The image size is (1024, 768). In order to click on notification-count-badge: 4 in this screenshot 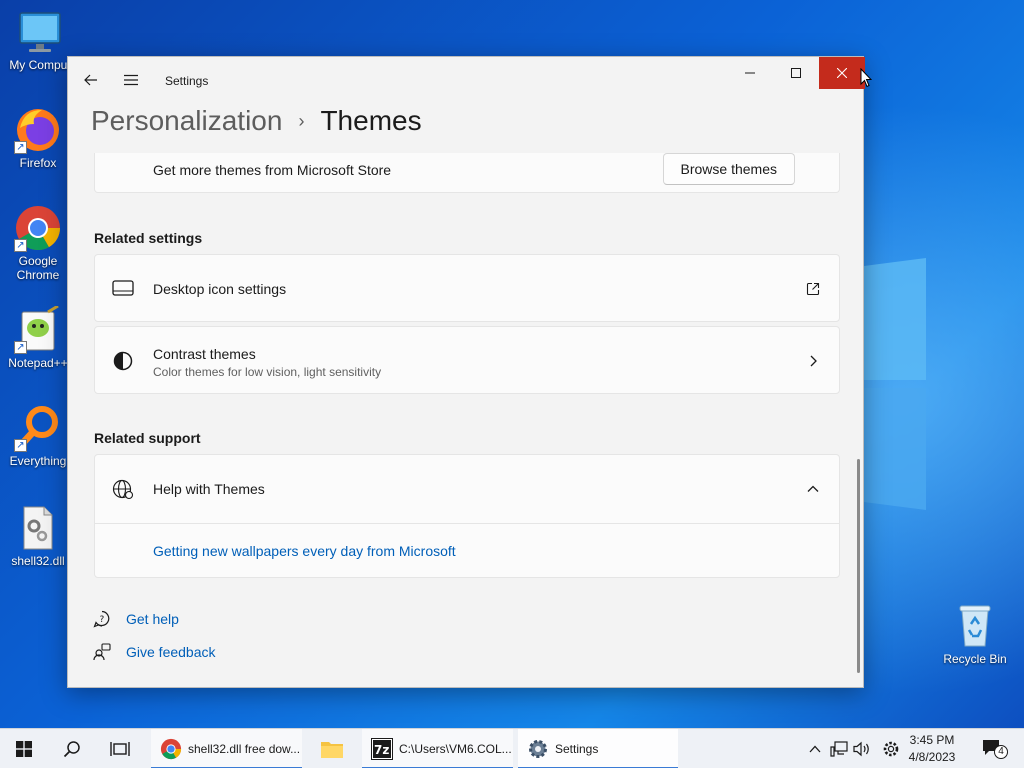, I will do `click(1001, 752)`.